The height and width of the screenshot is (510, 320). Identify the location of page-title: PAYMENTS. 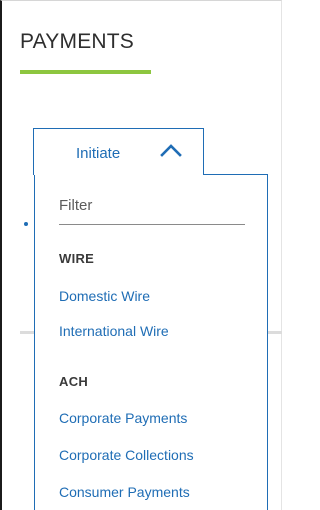
(77, 41).